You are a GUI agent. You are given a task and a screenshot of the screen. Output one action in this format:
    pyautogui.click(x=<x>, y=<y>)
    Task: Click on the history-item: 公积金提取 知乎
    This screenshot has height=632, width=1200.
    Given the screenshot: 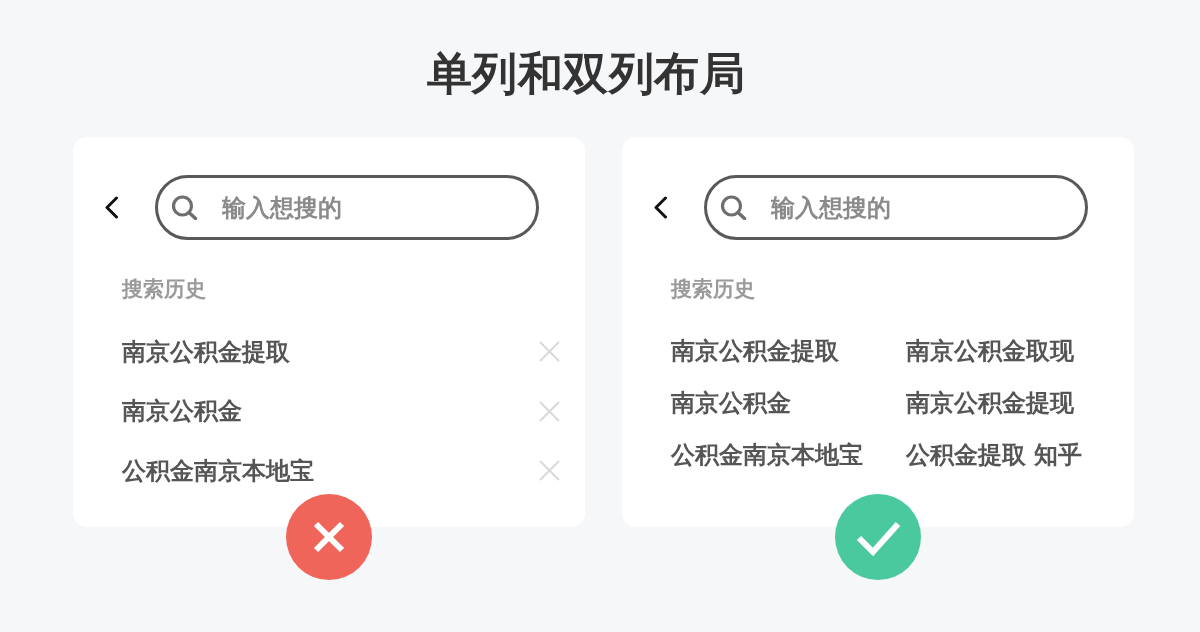 What is the action you would take?
    pyautogui.click(x=994, y=455)
    